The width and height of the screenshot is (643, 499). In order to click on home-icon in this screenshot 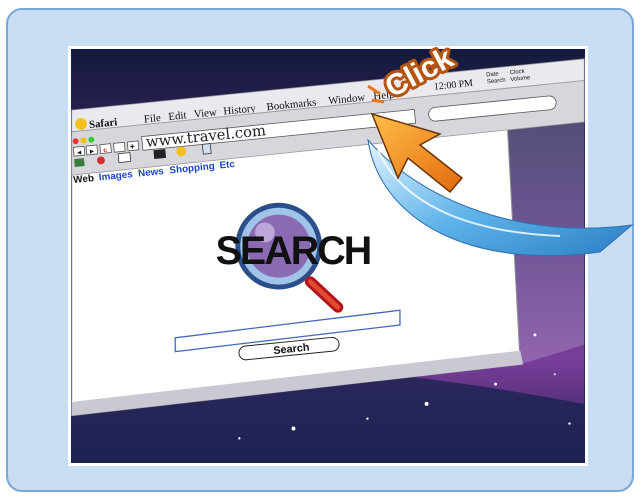, I will do `click(79, 162)`.